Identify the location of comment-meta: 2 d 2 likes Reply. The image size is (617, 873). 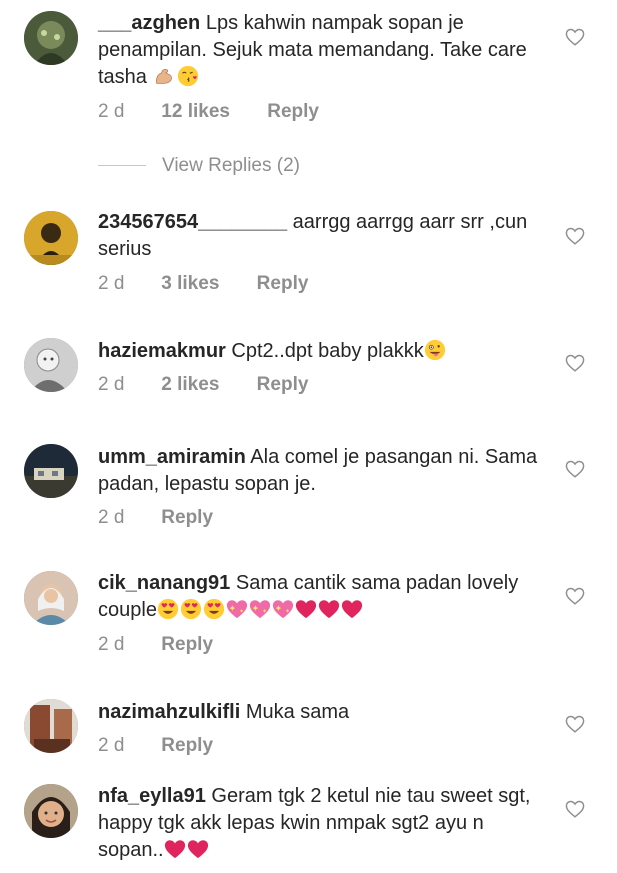
(203, 385).